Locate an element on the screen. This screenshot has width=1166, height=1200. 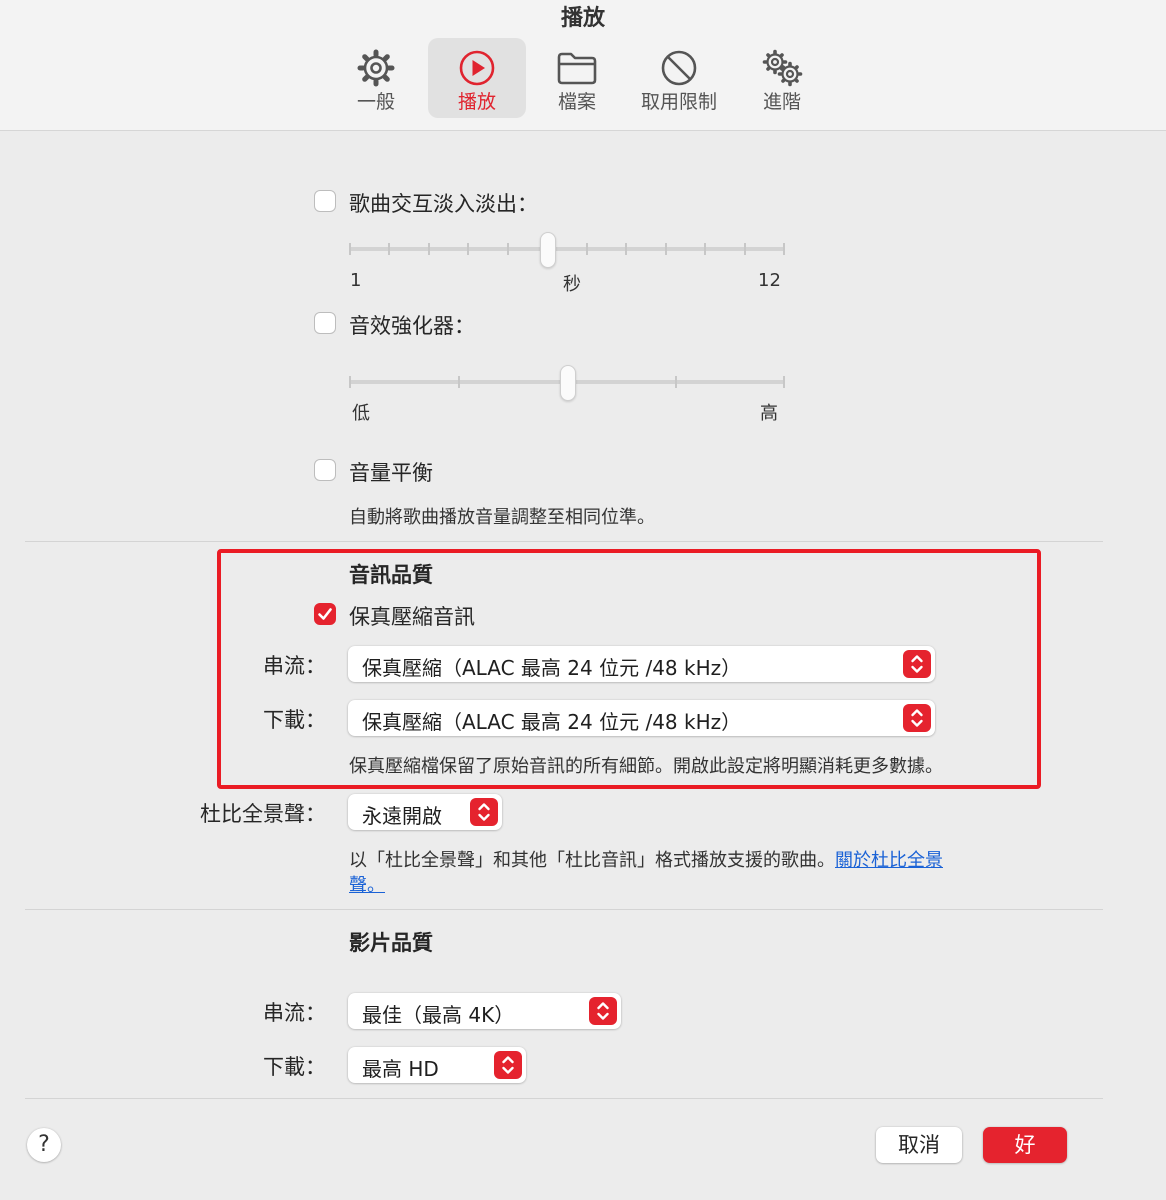
dolby-learn-more-link-cont: 聲。 is located at coordinates (367, 885).